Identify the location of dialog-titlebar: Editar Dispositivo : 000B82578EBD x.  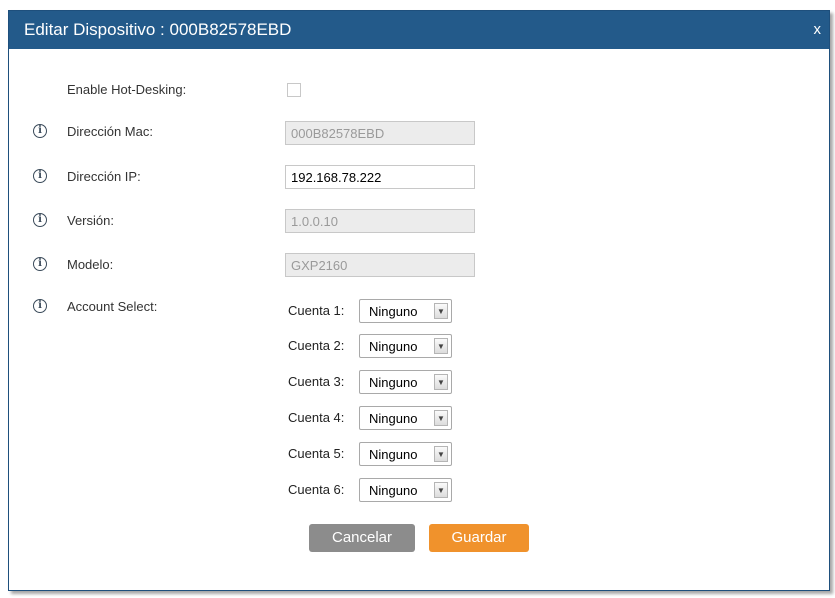
(419, 30).